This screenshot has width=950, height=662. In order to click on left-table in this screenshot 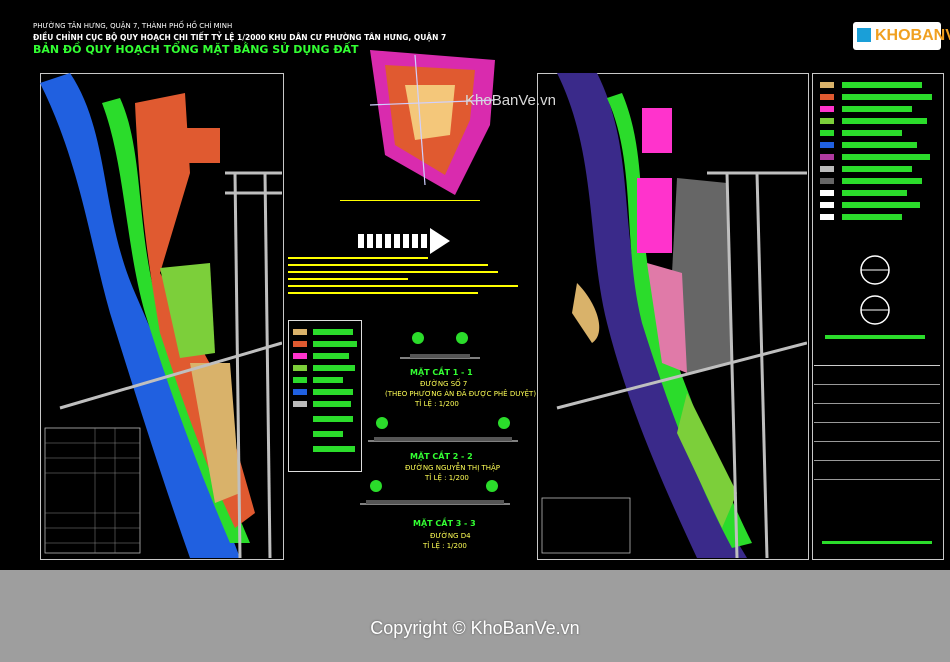, I will do `click(92, 490)`.